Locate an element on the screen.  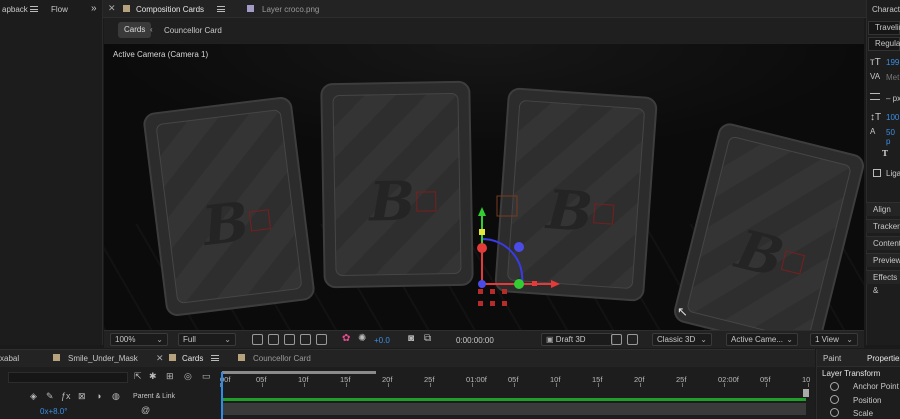
section-content: Content is located at coordinates (883, 243).